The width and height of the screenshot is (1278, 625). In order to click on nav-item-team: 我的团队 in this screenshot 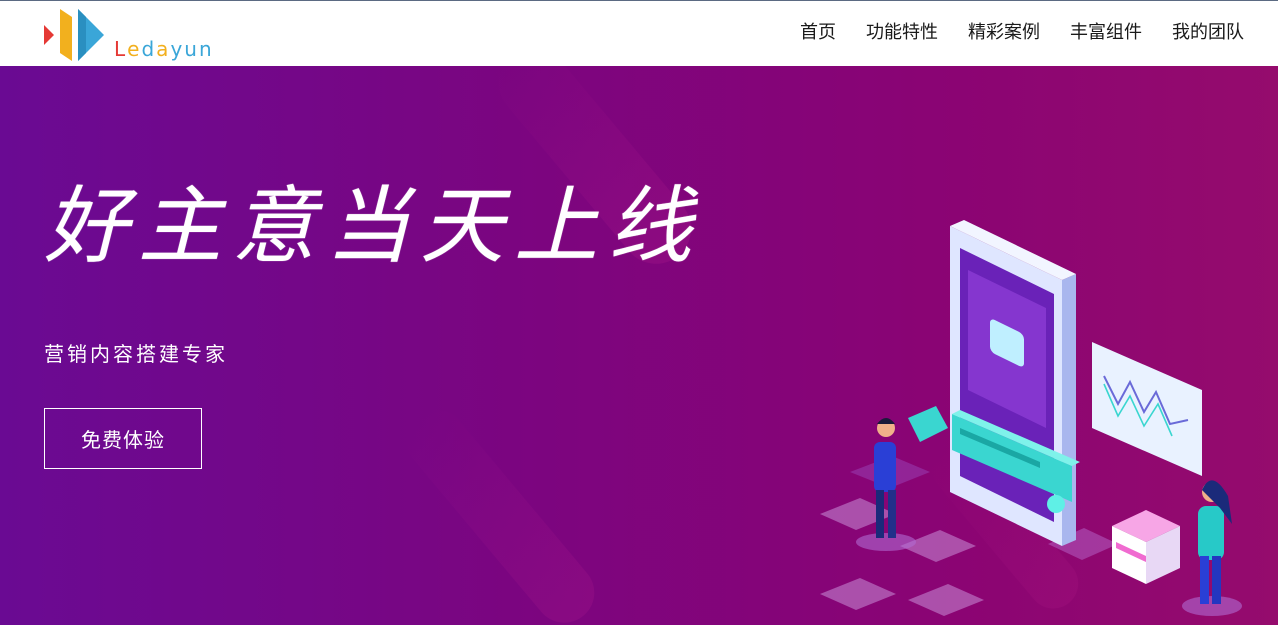, I will do `click(1208, 33)`.